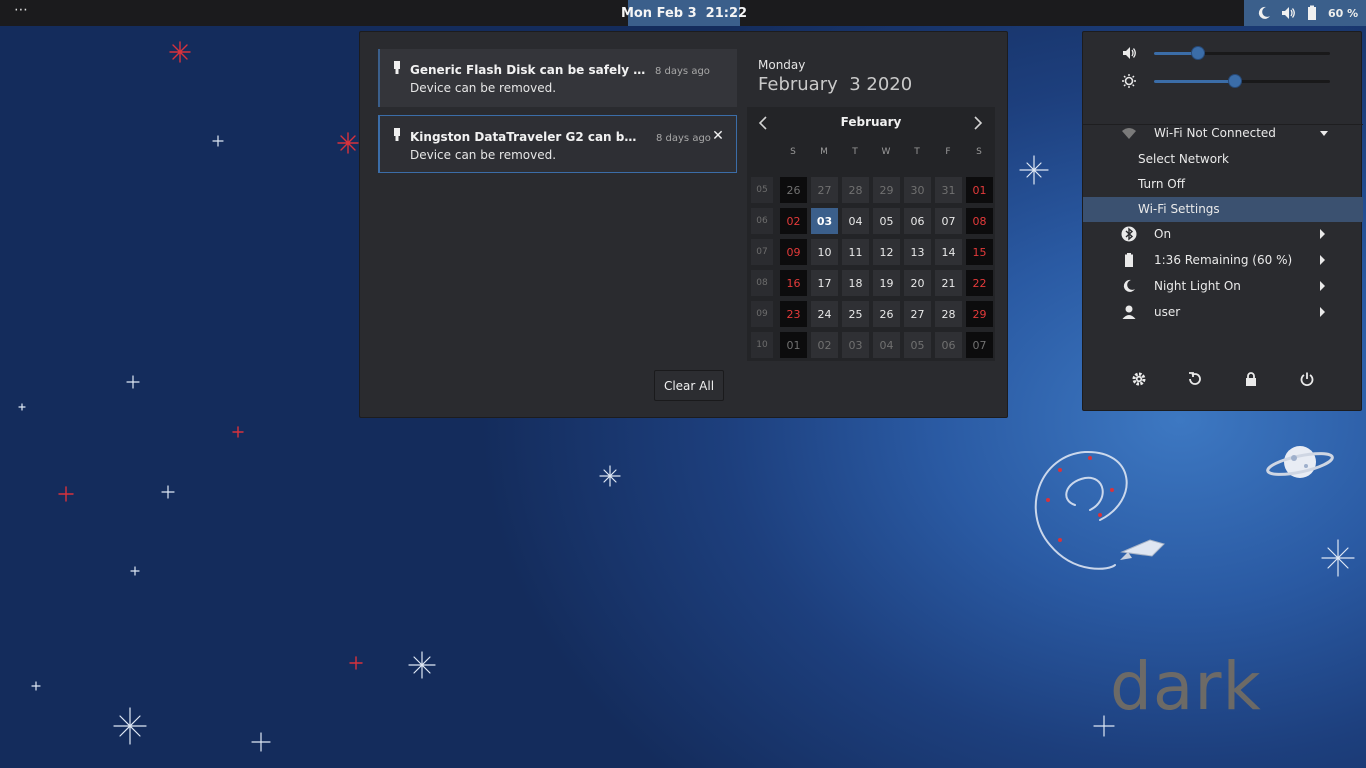 The image size is (1366, 768). What do you see at coordinates (948, 283) in the screenshot?
I see `calendar-day: 21` at bounding box center [948, 283].